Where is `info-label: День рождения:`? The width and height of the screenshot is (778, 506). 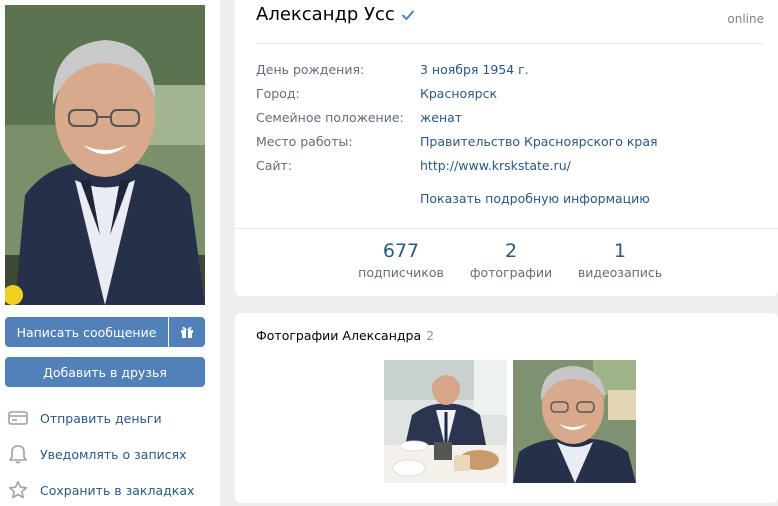 info-label: День рождения: is located at coordinates (310, 69).